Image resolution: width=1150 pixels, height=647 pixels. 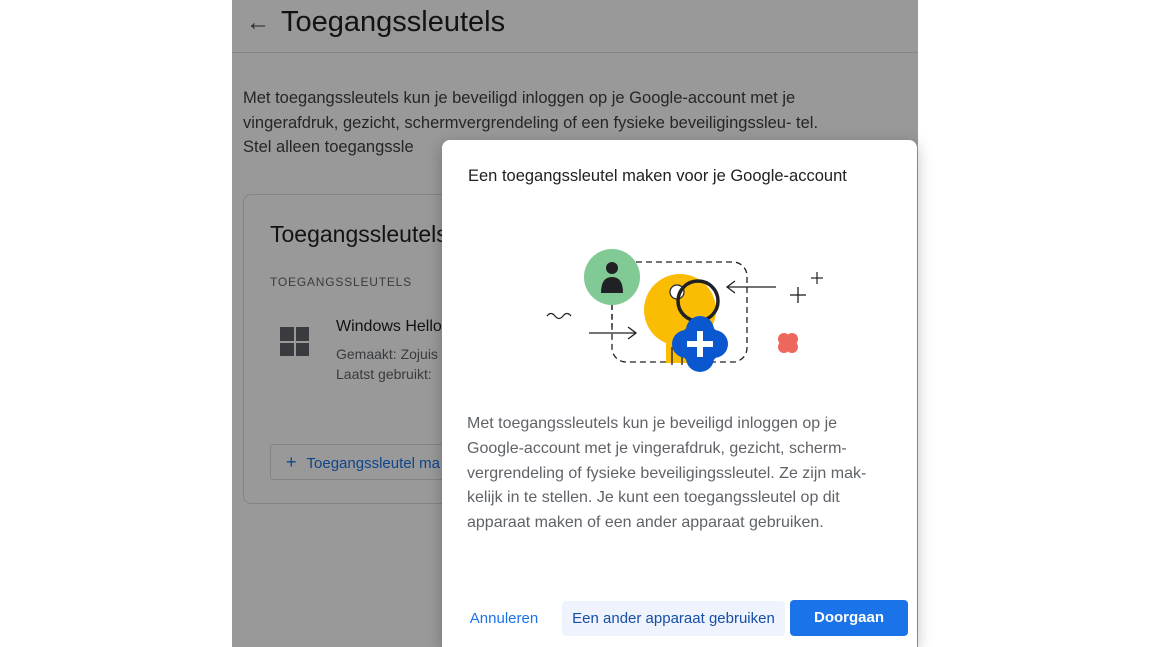 What do you see at coordinates (673, 618) in the screenshot?
I see `use-other-device-button: Een ander apparaat gebruiken` at bounding box center [673, 618].